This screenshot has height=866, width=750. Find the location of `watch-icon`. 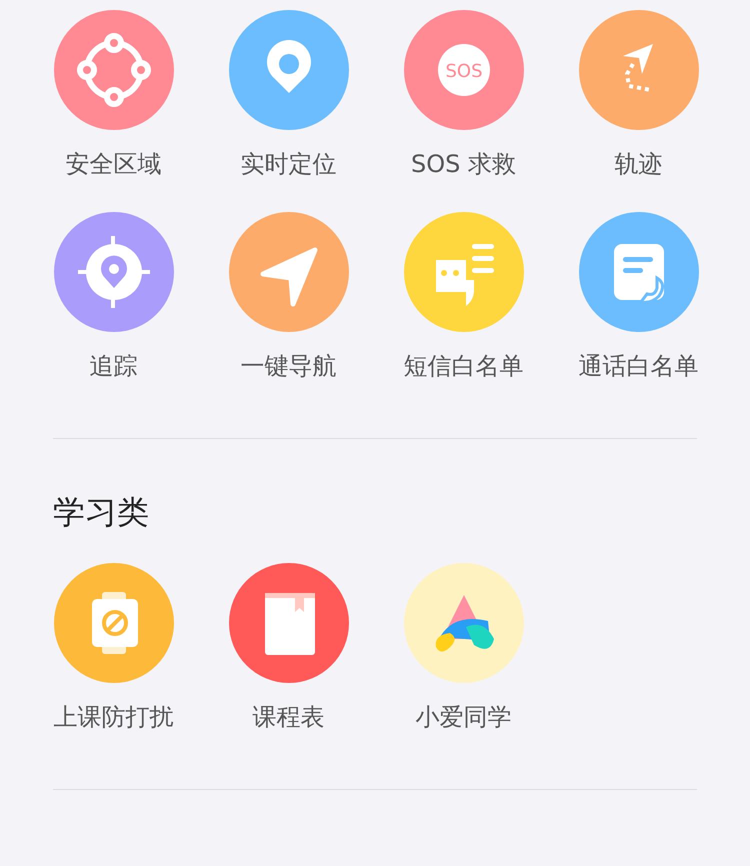

watch-icon is located at coordinates (114, 623).